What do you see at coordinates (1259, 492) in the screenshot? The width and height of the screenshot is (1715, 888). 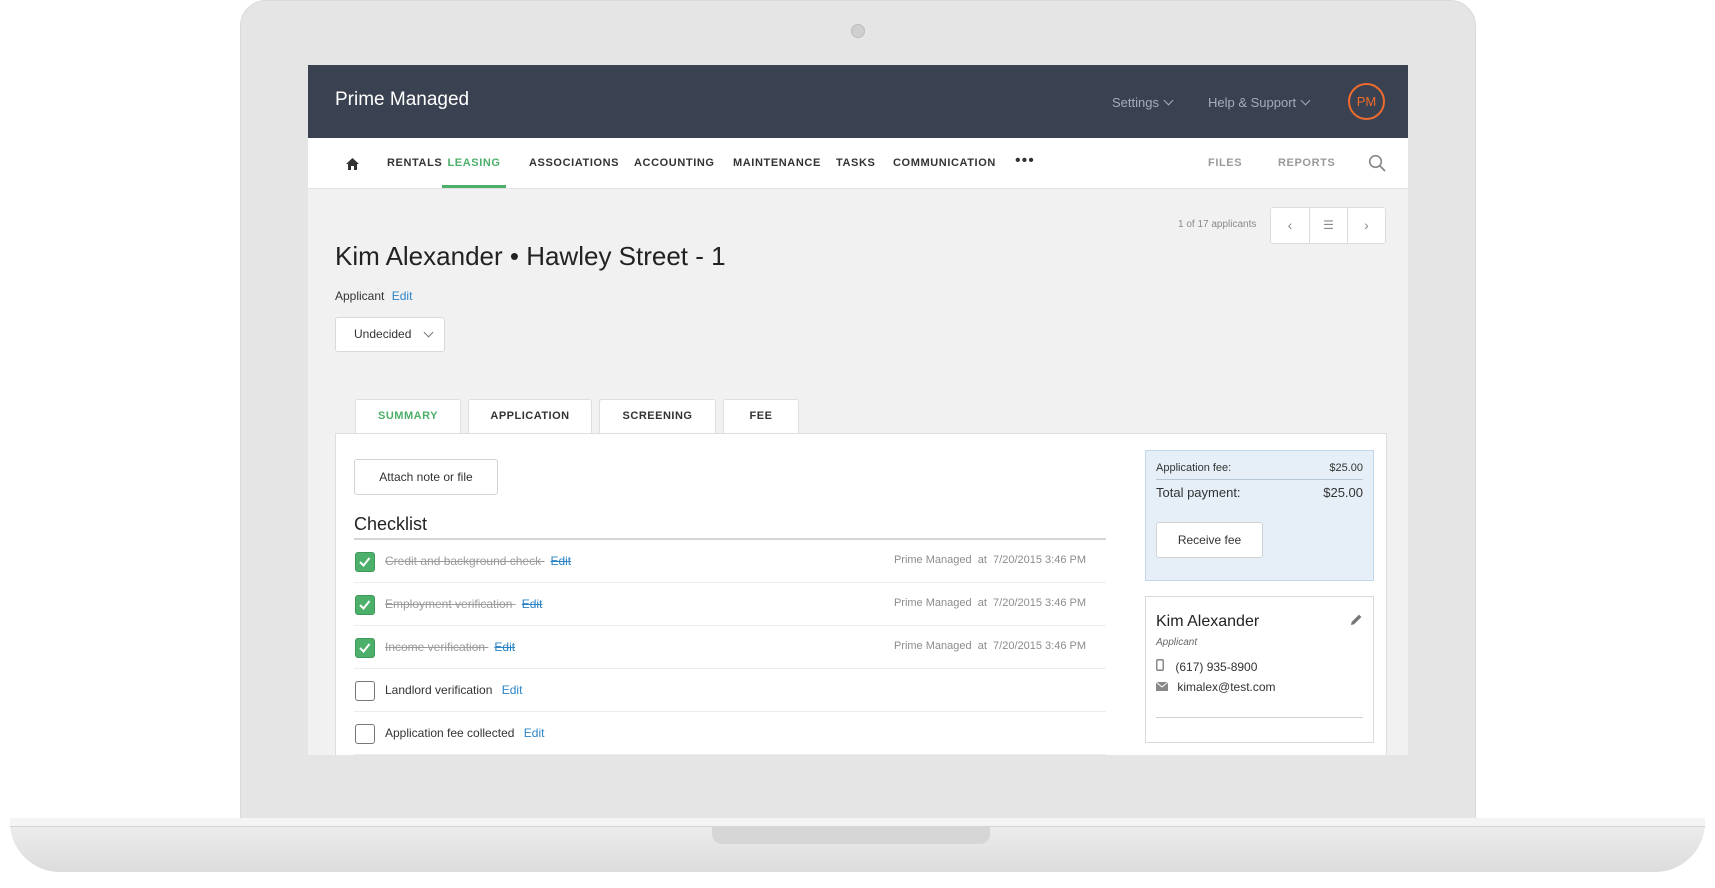 I see `total-payment-row: Total payment: $25.00` at bounding box center [1259, 492].